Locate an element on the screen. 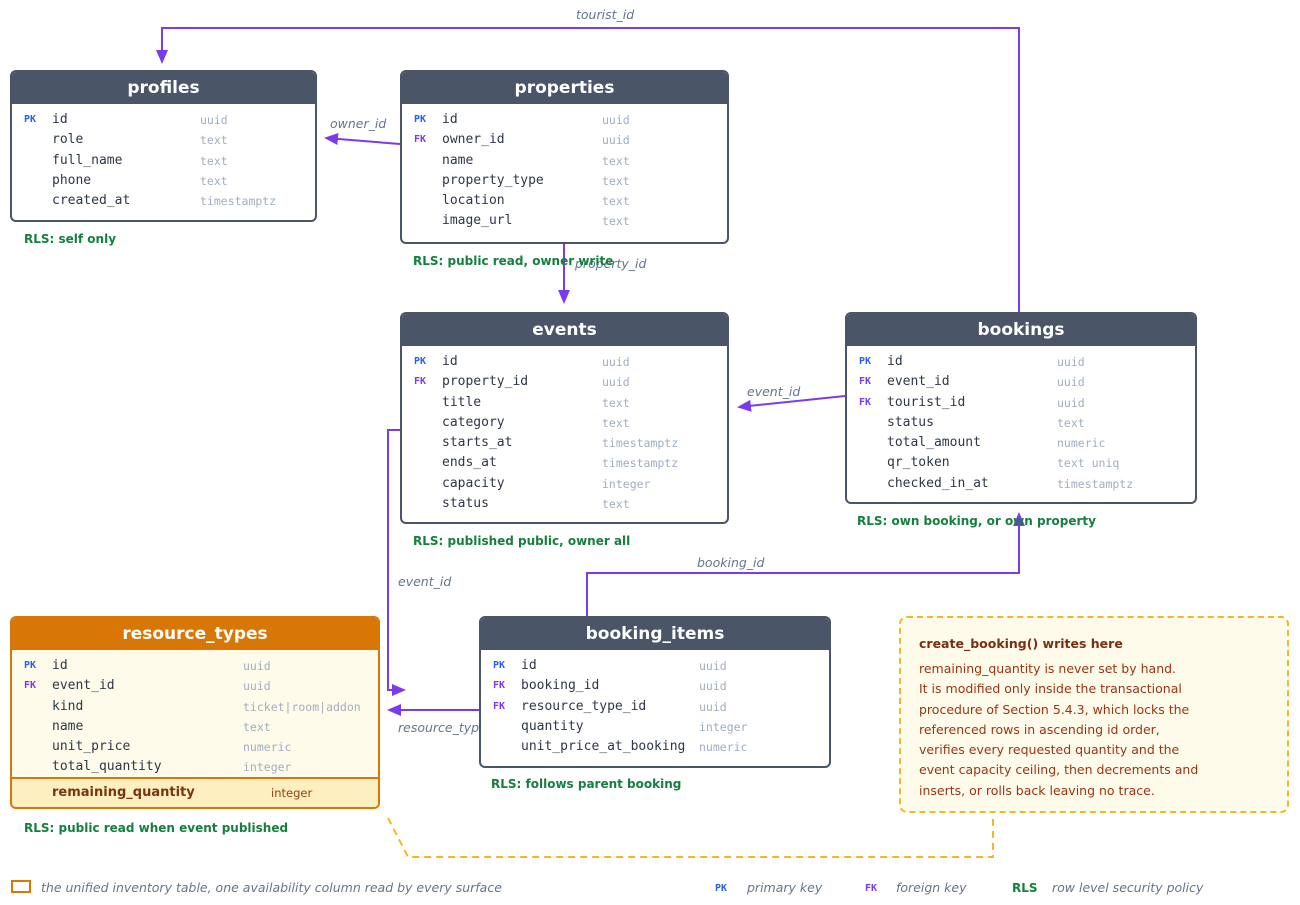 This screenshot has width=1300, height=905. column-name: phone is located at coordinates (72, 180).